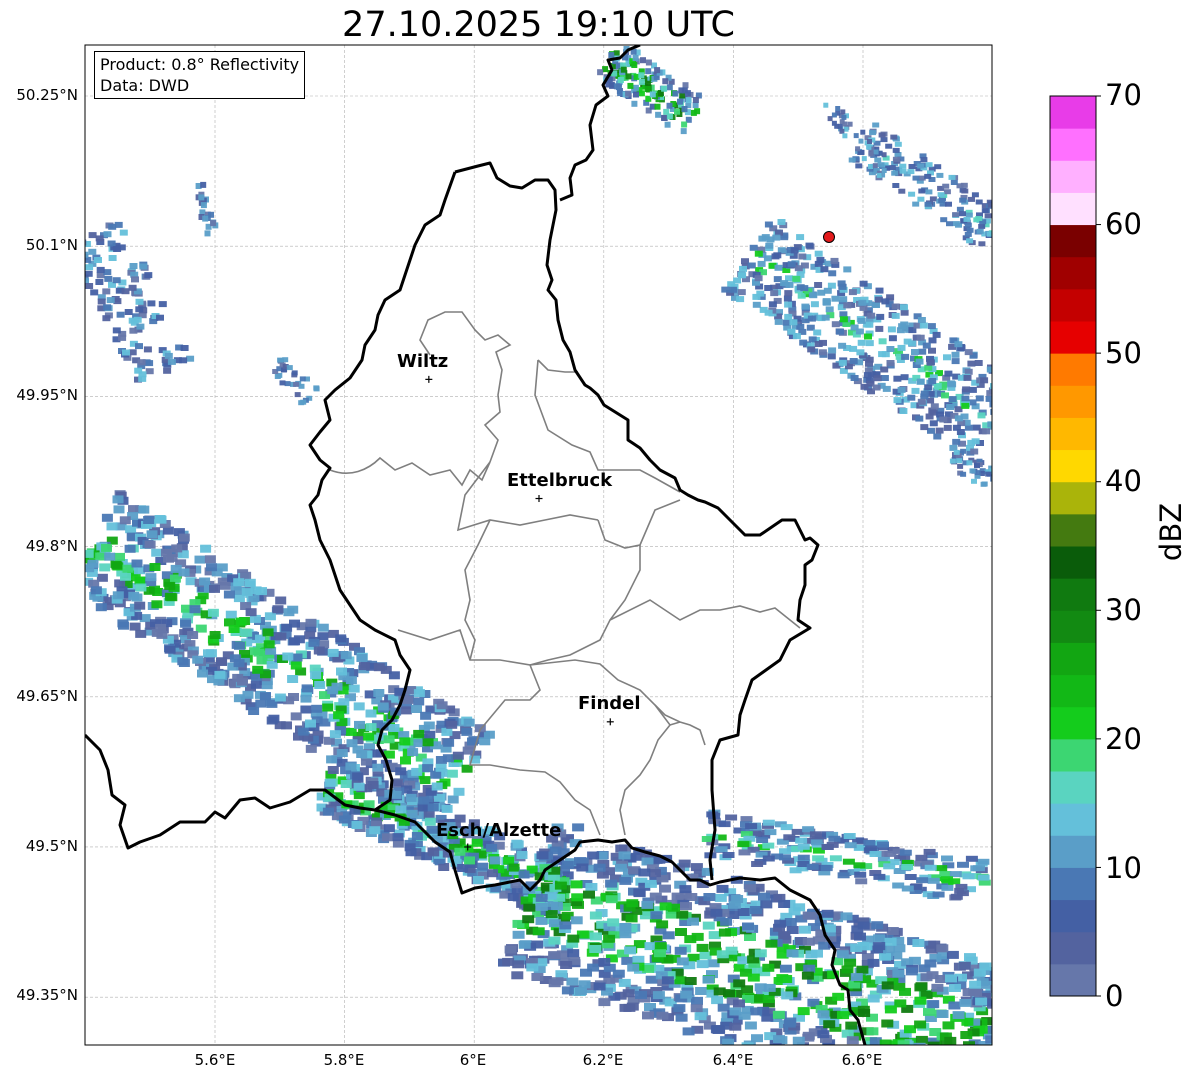 Image resolution: width=1184 pixels, height=1081 pixels. I want to click on colorbar-tick-label: 70, so click(1123, 95).